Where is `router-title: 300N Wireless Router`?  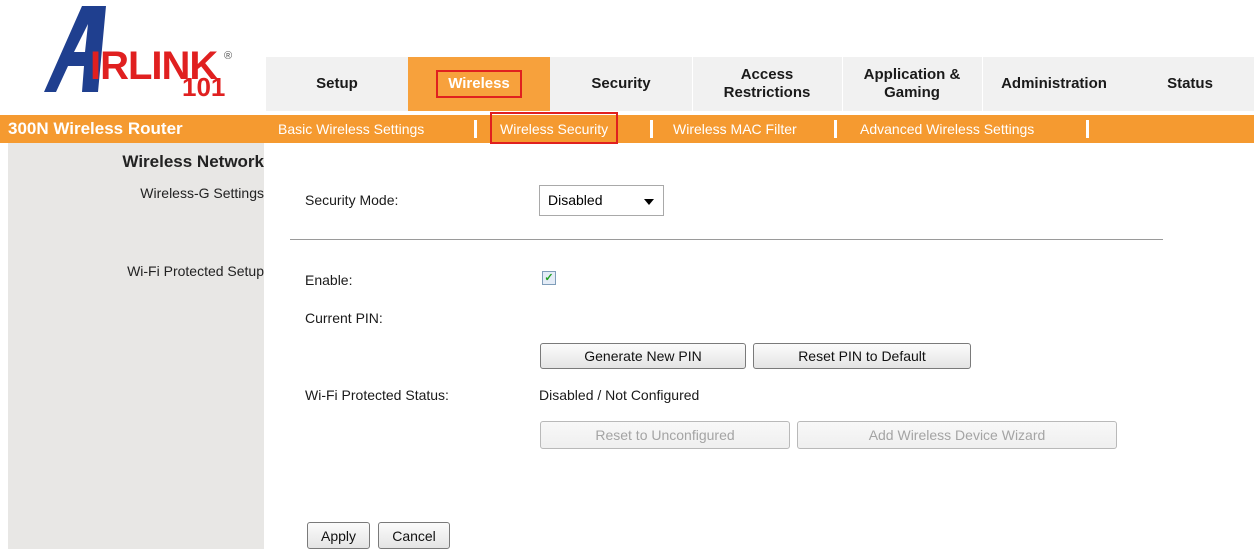
router-title: 300N Wireless Router is located at coordinates (95, 128).